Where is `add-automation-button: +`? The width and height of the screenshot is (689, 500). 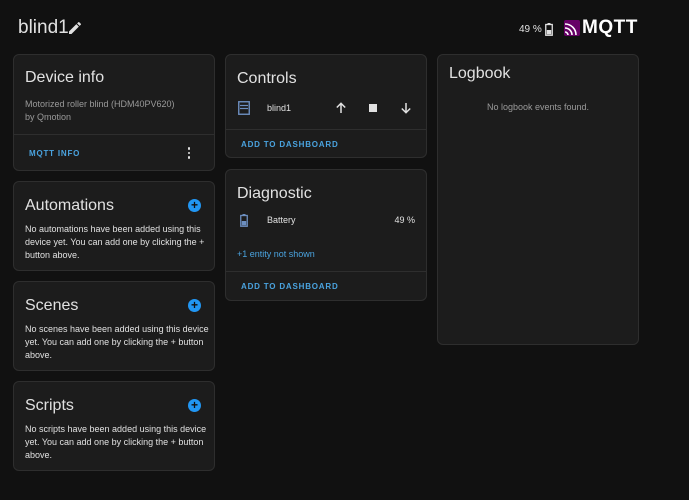 add-automation-button: + is located at coordinates (194, 204).